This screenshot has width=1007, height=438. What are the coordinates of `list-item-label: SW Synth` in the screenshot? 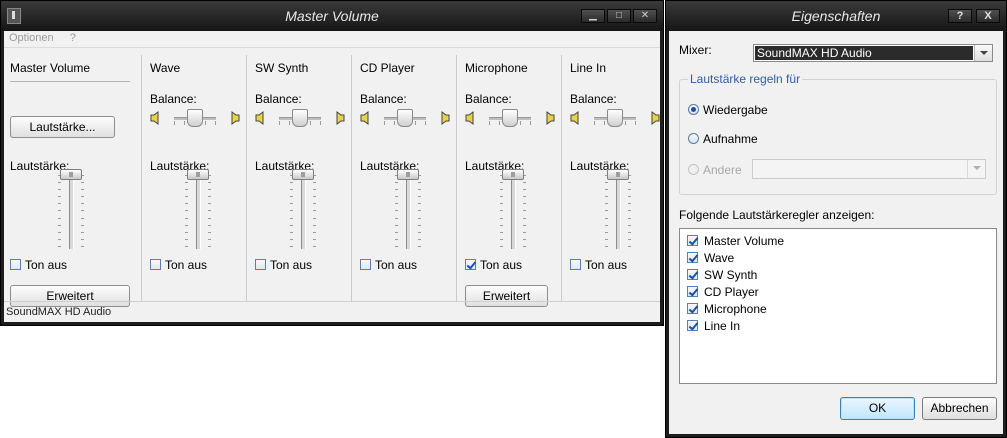 It's located at (731, 274).